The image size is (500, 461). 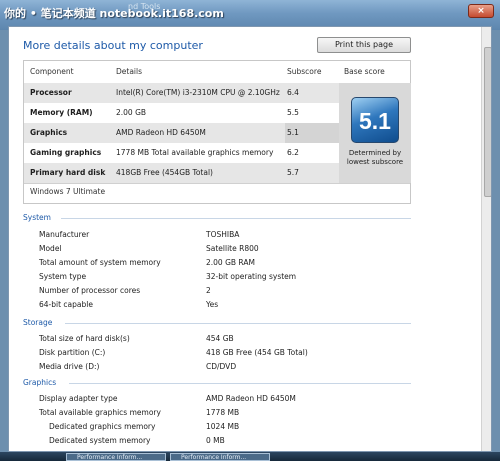 I want to click on info-value: TOSHIBA, so click(x=223, y=234).